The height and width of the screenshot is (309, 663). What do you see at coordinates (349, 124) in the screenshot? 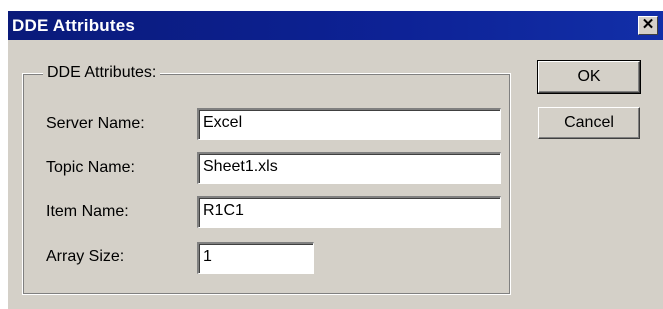
I see `server-name-input: Excel` at bounding box center [349, 124].